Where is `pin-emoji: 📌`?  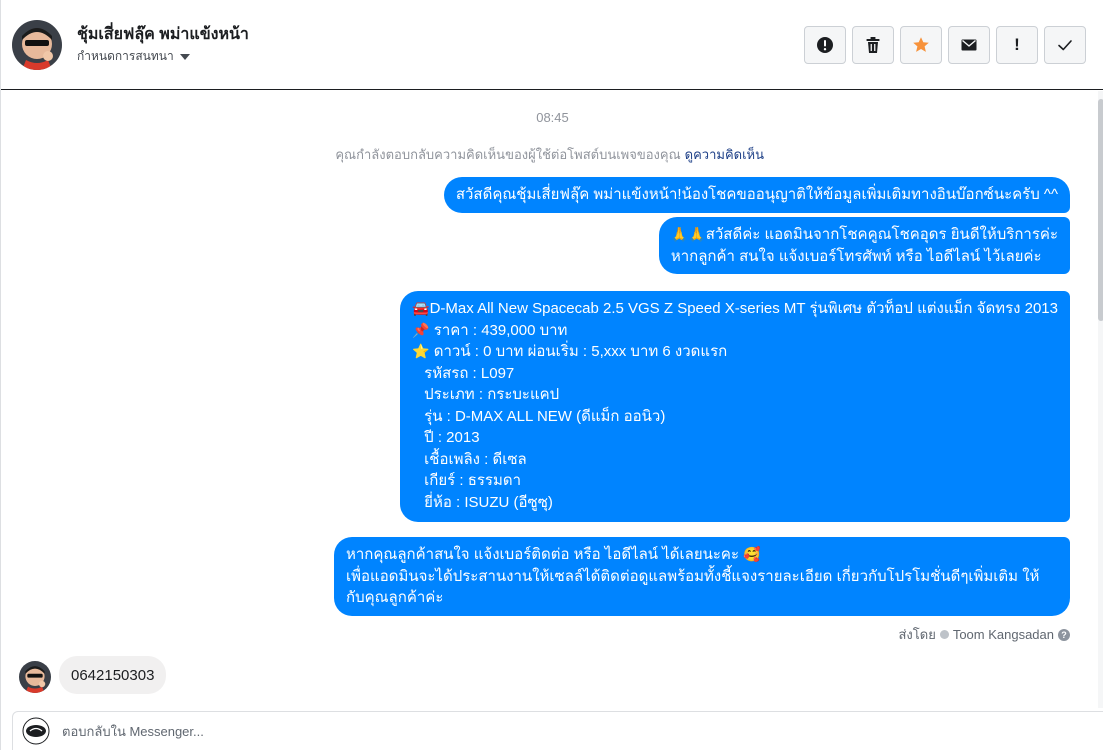
pin-emoji: 📌 is located at coordinates (421, 329).